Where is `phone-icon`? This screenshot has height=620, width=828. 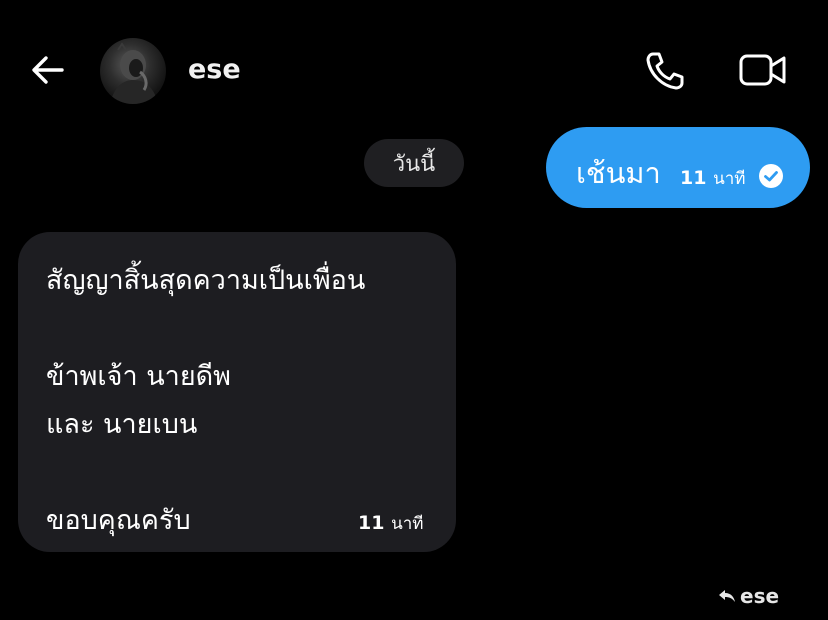
phone-icon is located at coordinates (665, 71).